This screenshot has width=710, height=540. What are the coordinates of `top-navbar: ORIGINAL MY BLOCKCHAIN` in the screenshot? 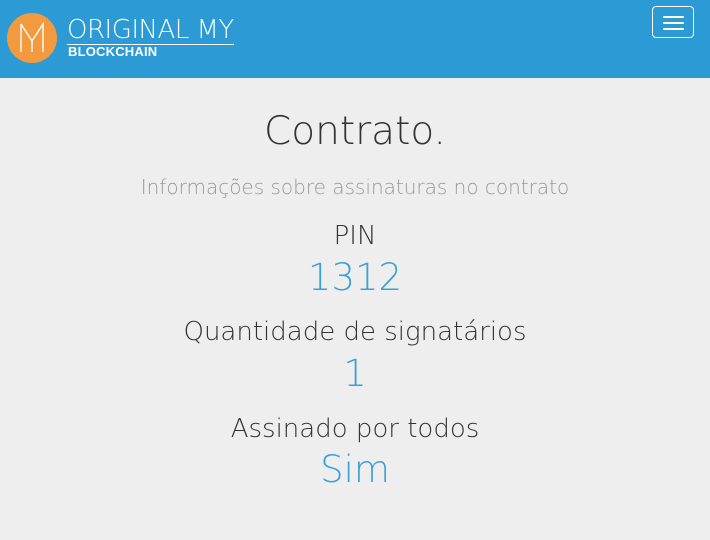 It's located at (355, 39).